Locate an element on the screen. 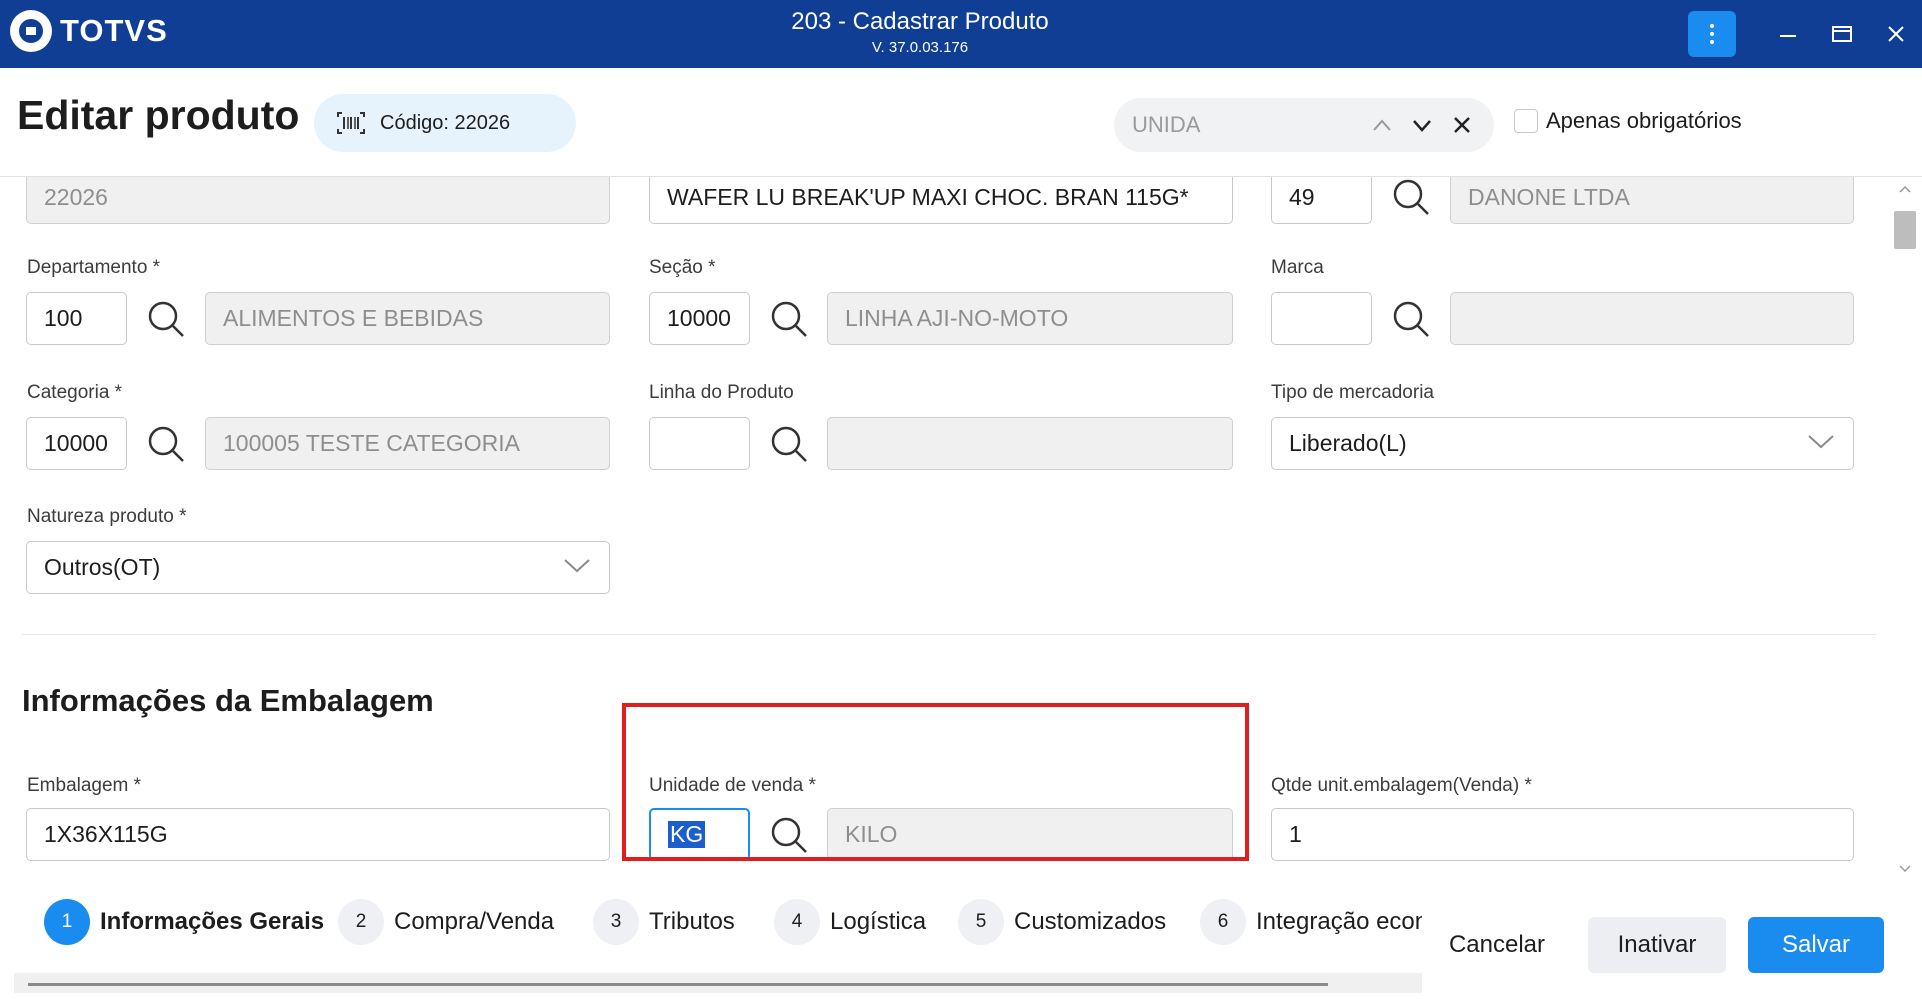  only-required-label: Apenas obrigatórios is located at coordinates (1644, 120).